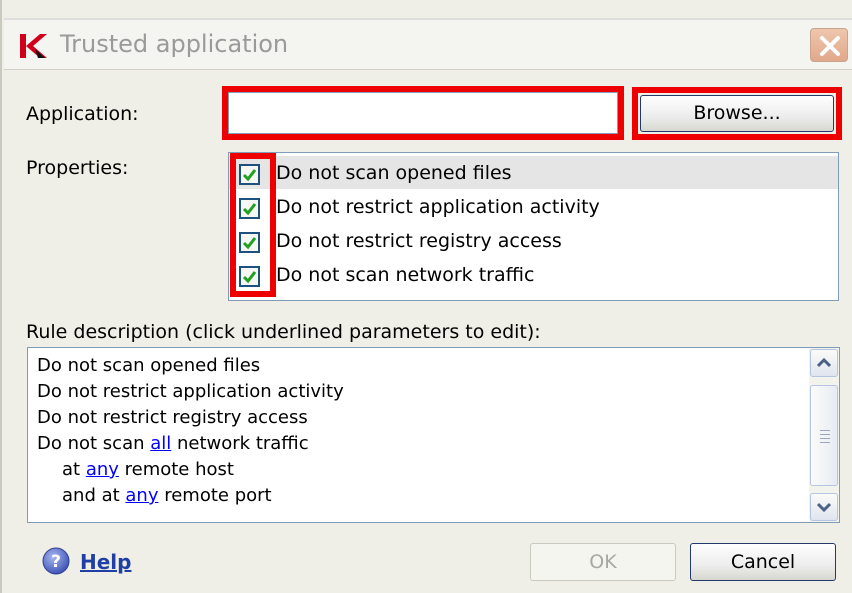  Describe the element at coordinates (394, 173) in the screenshot. I see `property-label: Do not scan opened files` at that location.